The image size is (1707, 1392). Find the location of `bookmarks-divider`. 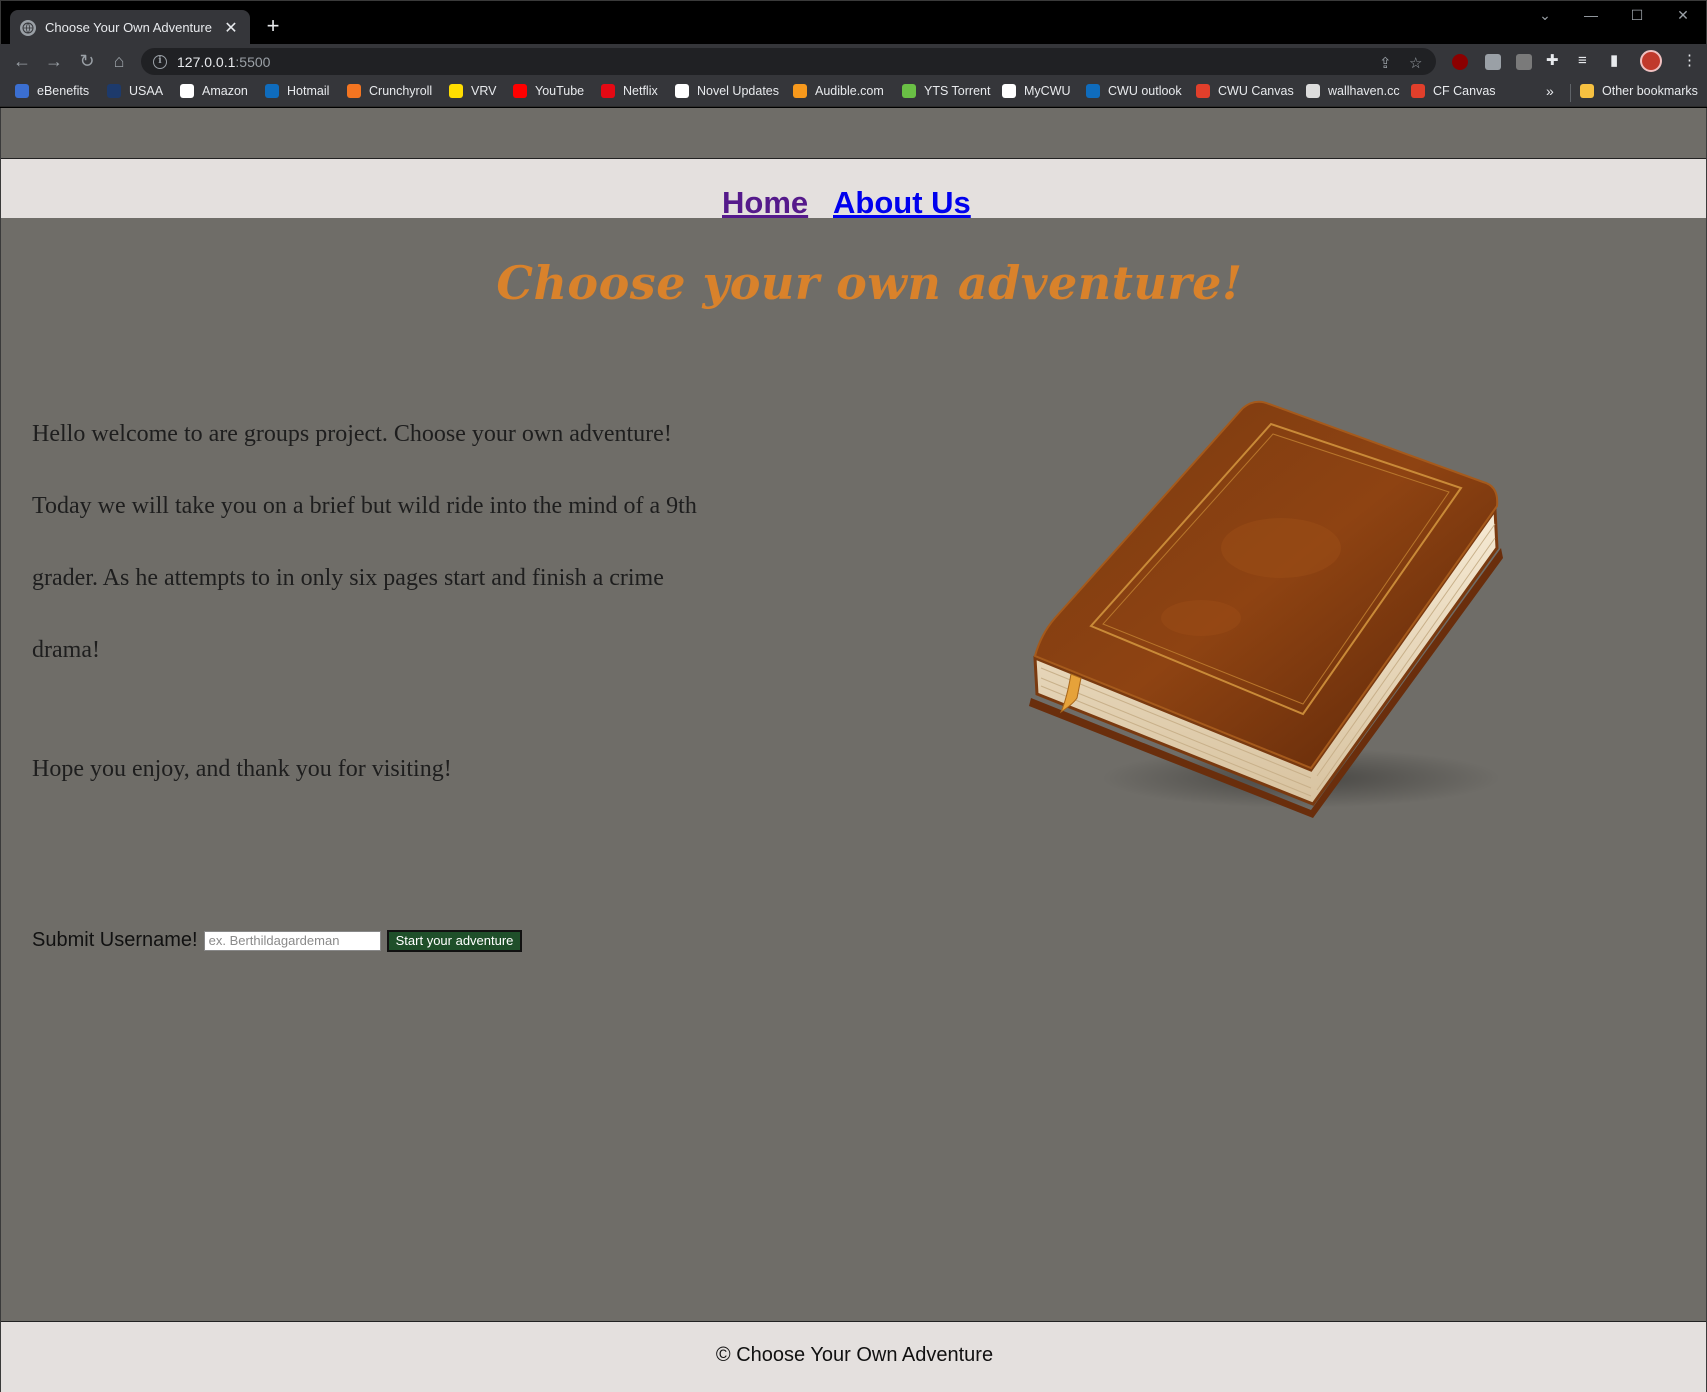

bookmarks-divider is located at coordinates (1570, 93).